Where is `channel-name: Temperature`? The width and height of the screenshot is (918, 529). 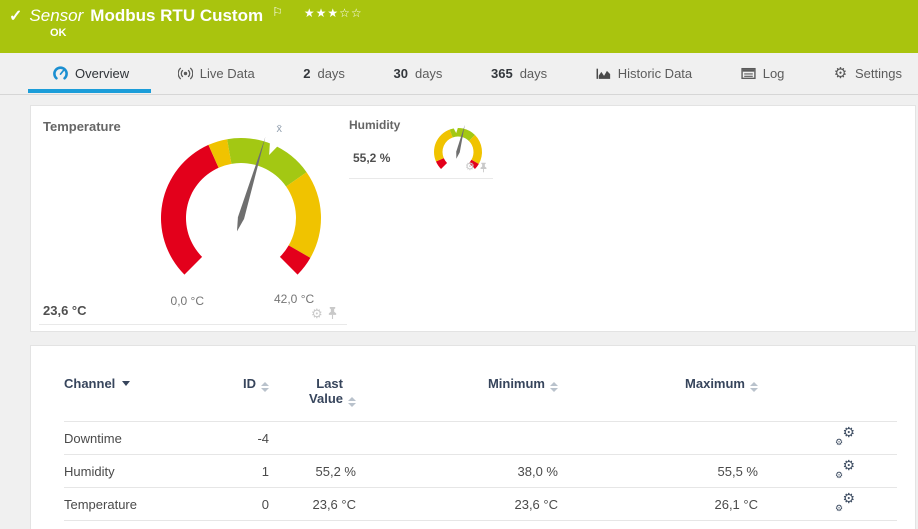
channel-name: Temperature is located at coordinates (100, 504).